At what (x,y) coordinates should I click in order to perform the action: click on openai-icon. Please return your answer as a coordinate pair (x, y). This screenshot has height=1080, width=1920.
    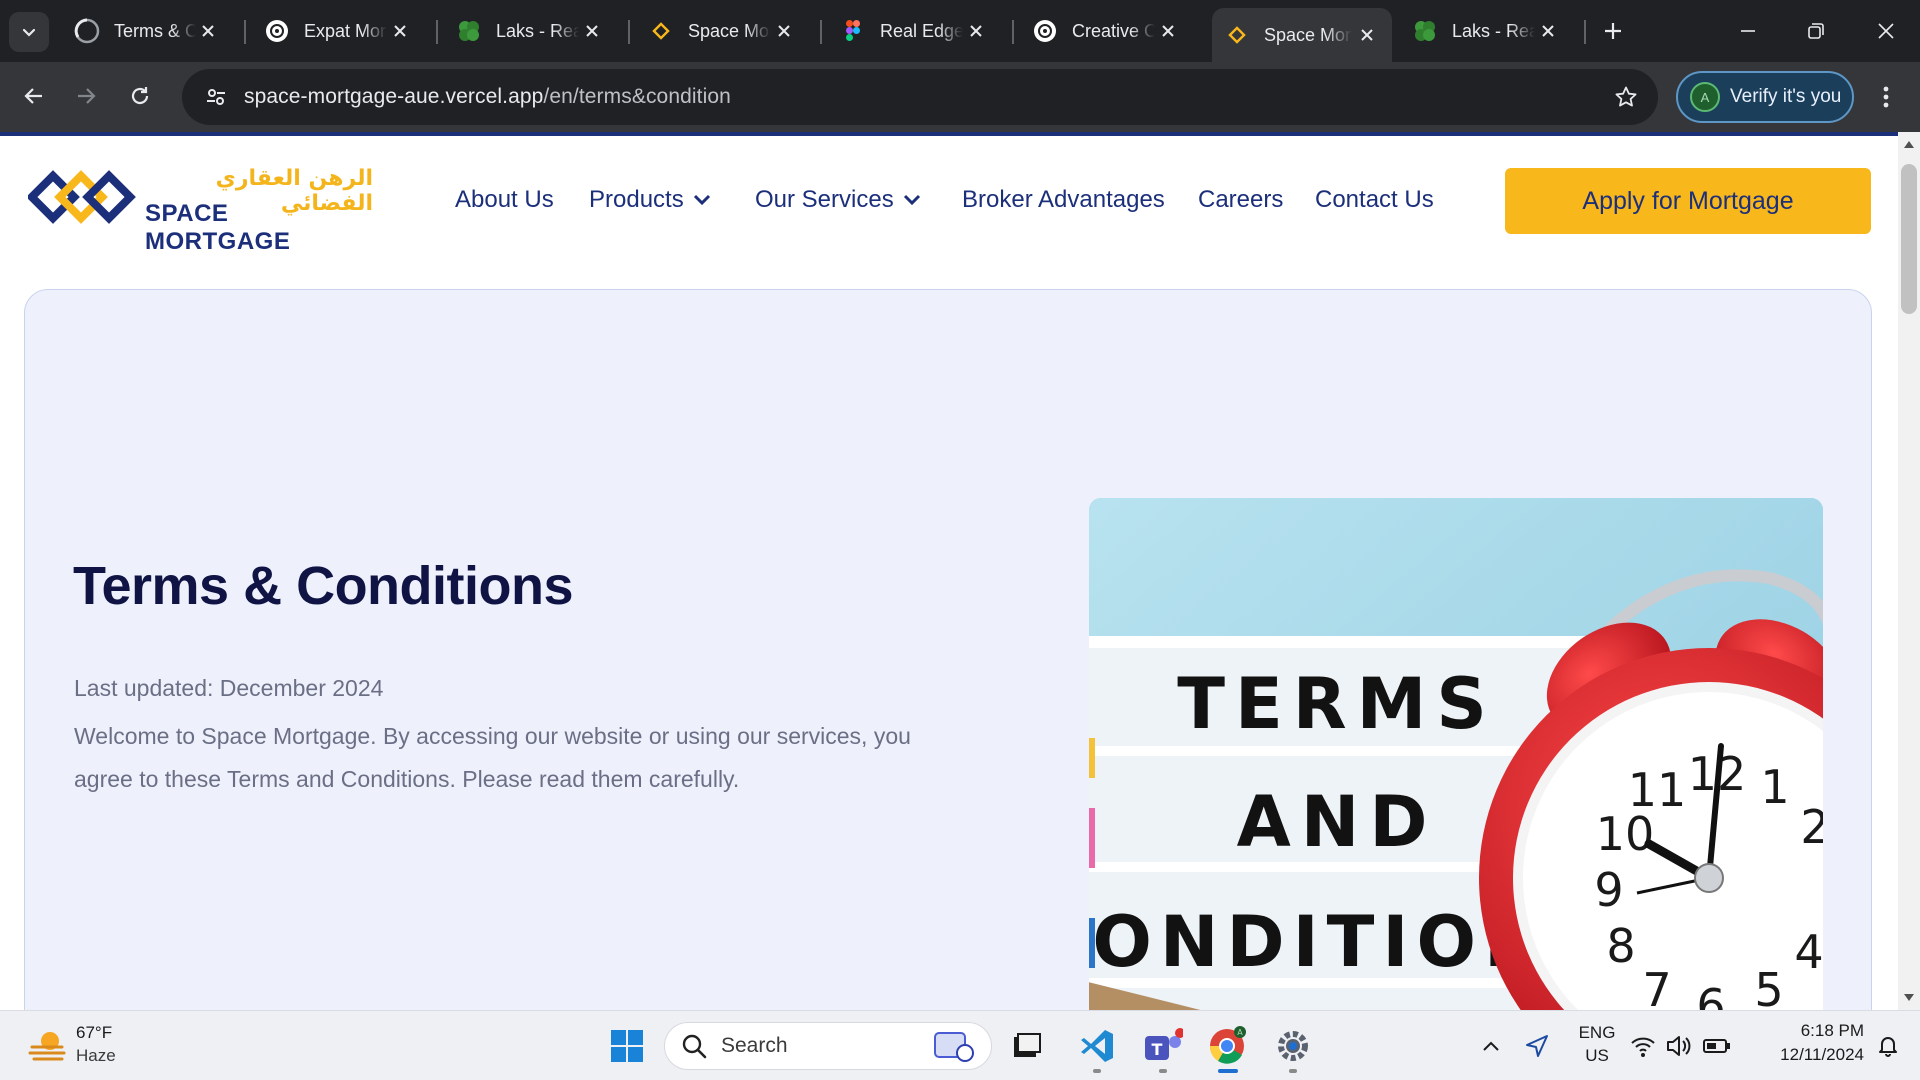
    Looking at the image, I should click on (1045, 31).